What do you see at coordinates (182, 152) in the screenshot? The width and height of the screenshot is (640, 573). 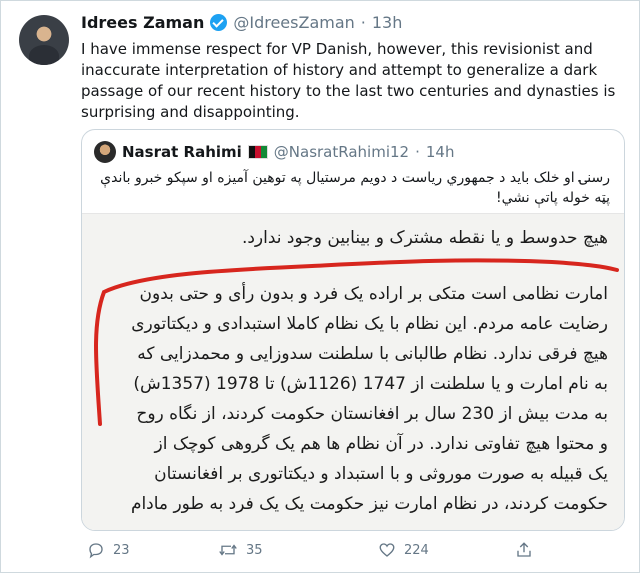 I see `quoted-author-name: Nasrat Rahimi` at bounding box center [182, 152].